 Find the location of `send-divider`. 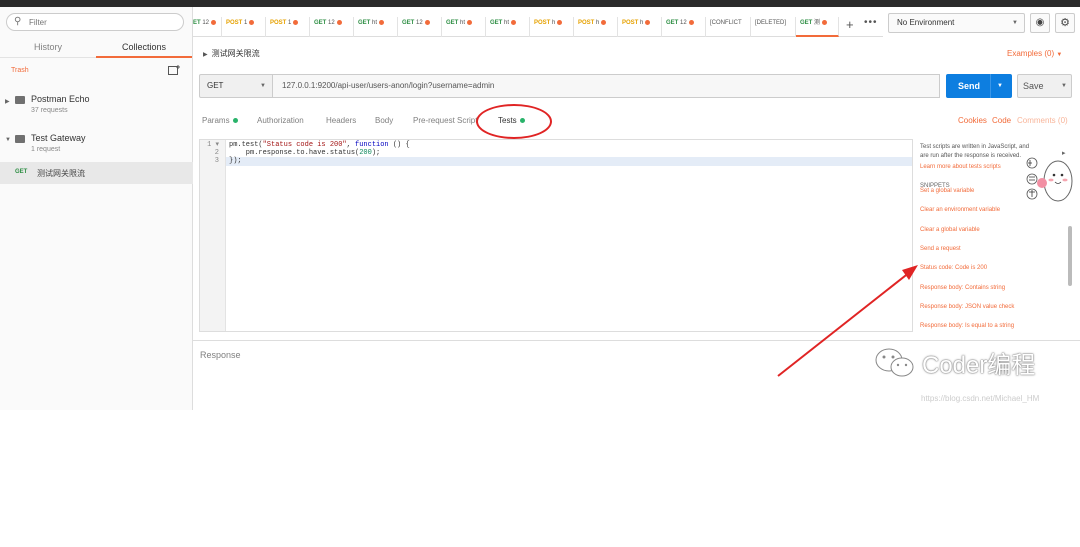

send-divider is located at coordinates (990, 86).